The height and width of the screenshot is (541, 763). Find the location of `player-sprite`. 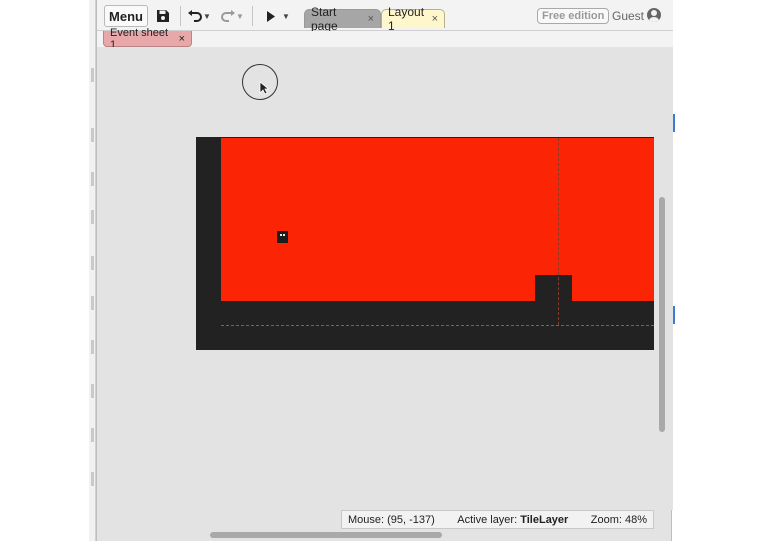

player-sprite is located at coordinates (282, 237).